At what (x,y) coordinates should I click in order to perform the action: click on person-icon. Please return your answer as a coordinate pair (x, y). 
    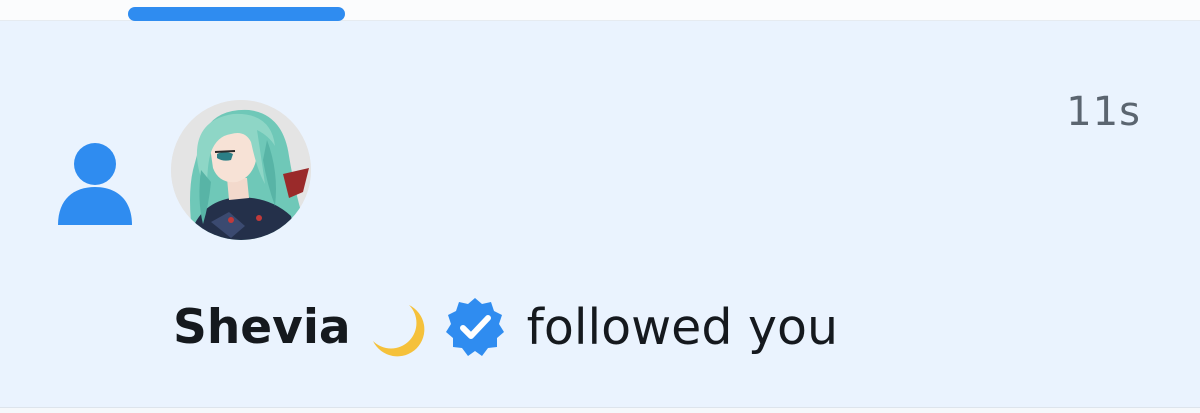
    Looking at the image, I should click on (95, 184).